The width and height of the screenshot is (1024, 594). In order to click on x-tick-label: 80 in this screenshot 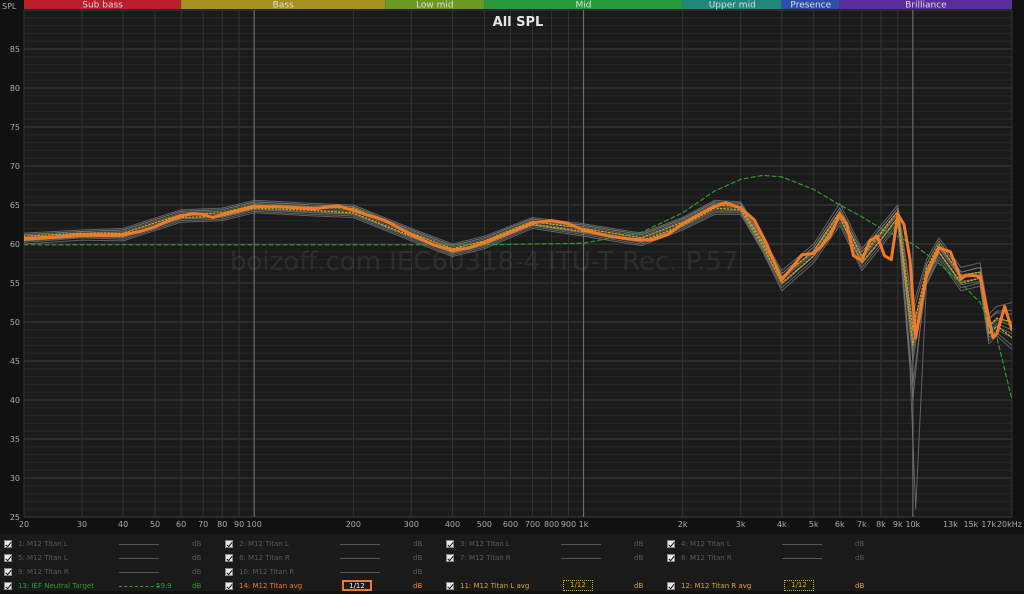, I will do `click(222, 524)`.